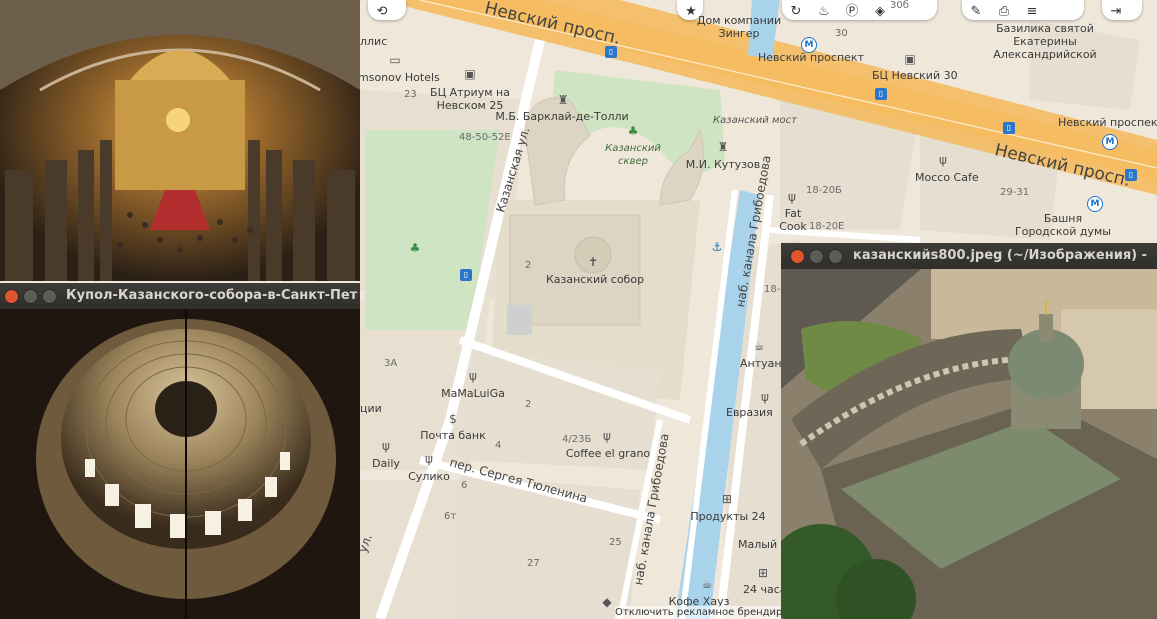 The width and height of the screenshot is (1157, 619). Describe the element at coordinates (793, 220) in the screenshot. I see `poi-fat-cook: Fat Cook` at that location.